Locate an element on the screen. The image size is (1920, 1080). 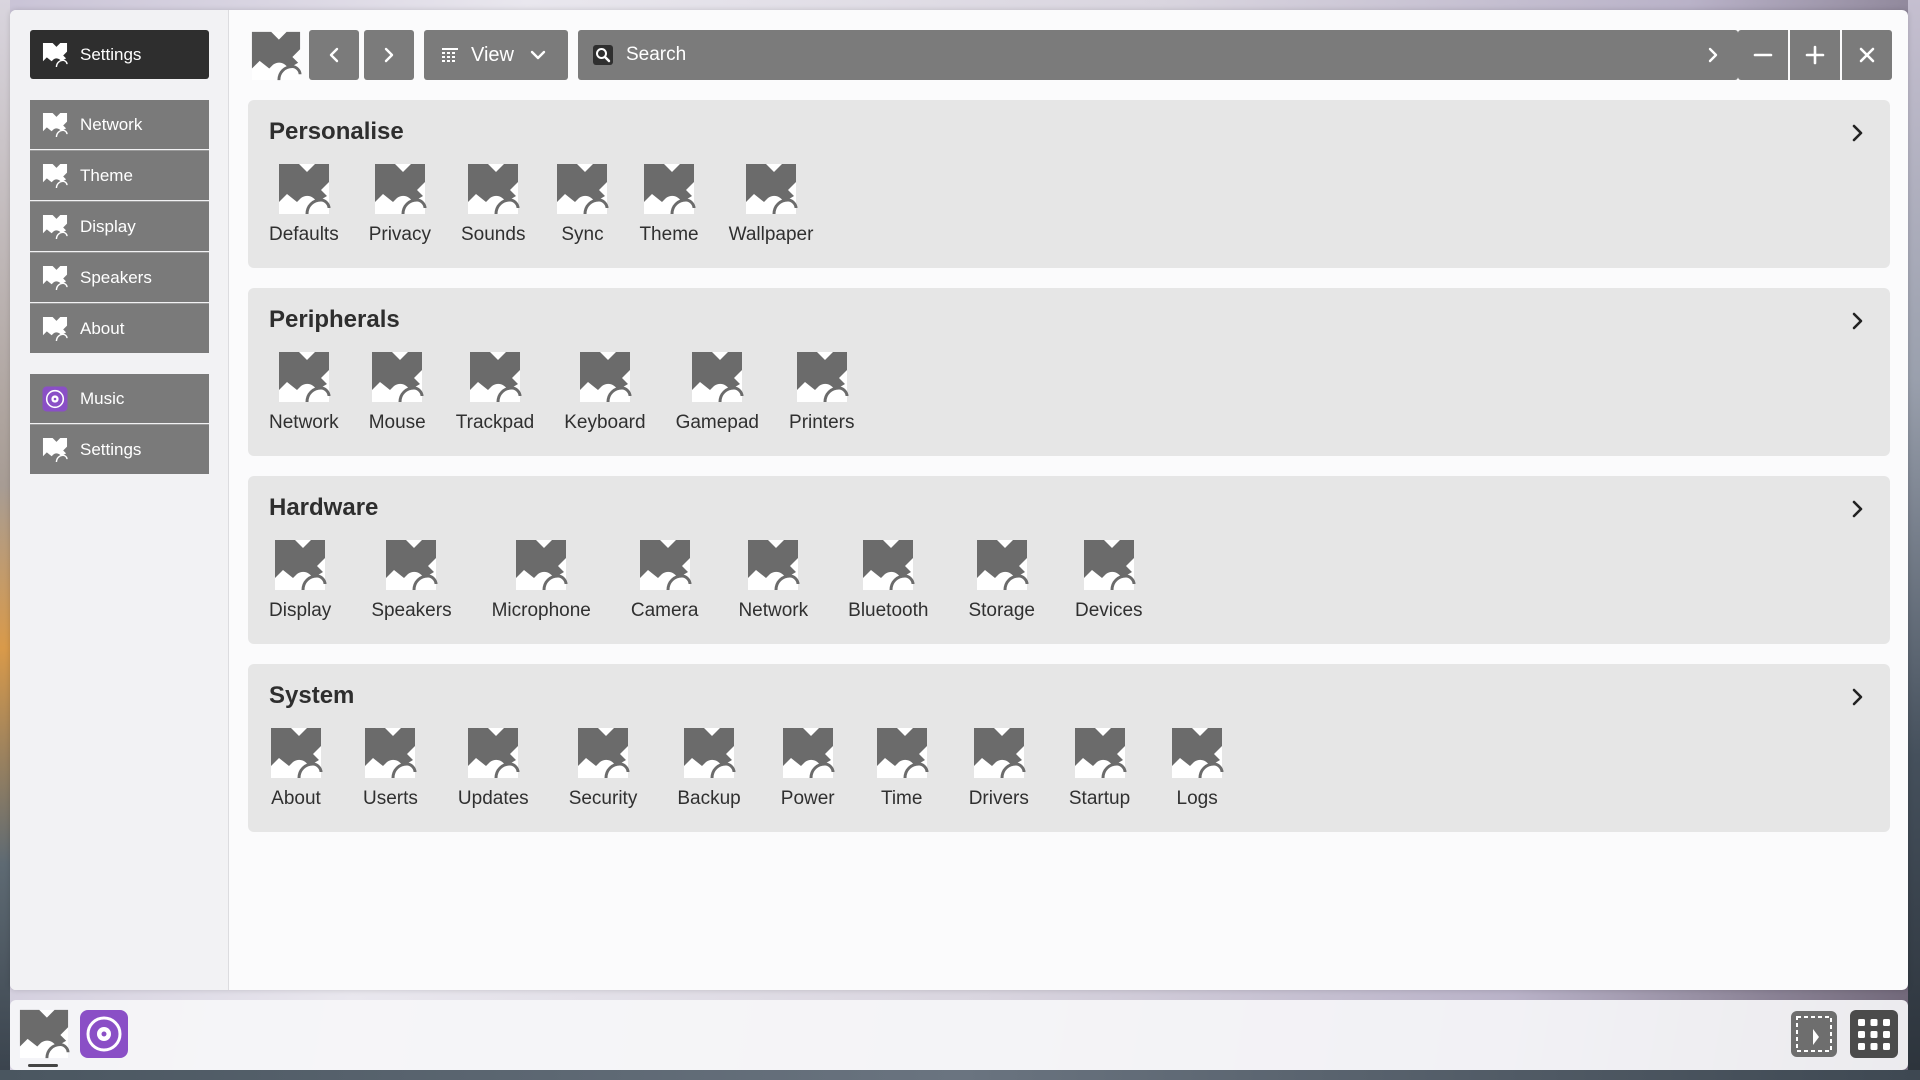
sidebar-item-label: About is located at coordinates (102, 328).